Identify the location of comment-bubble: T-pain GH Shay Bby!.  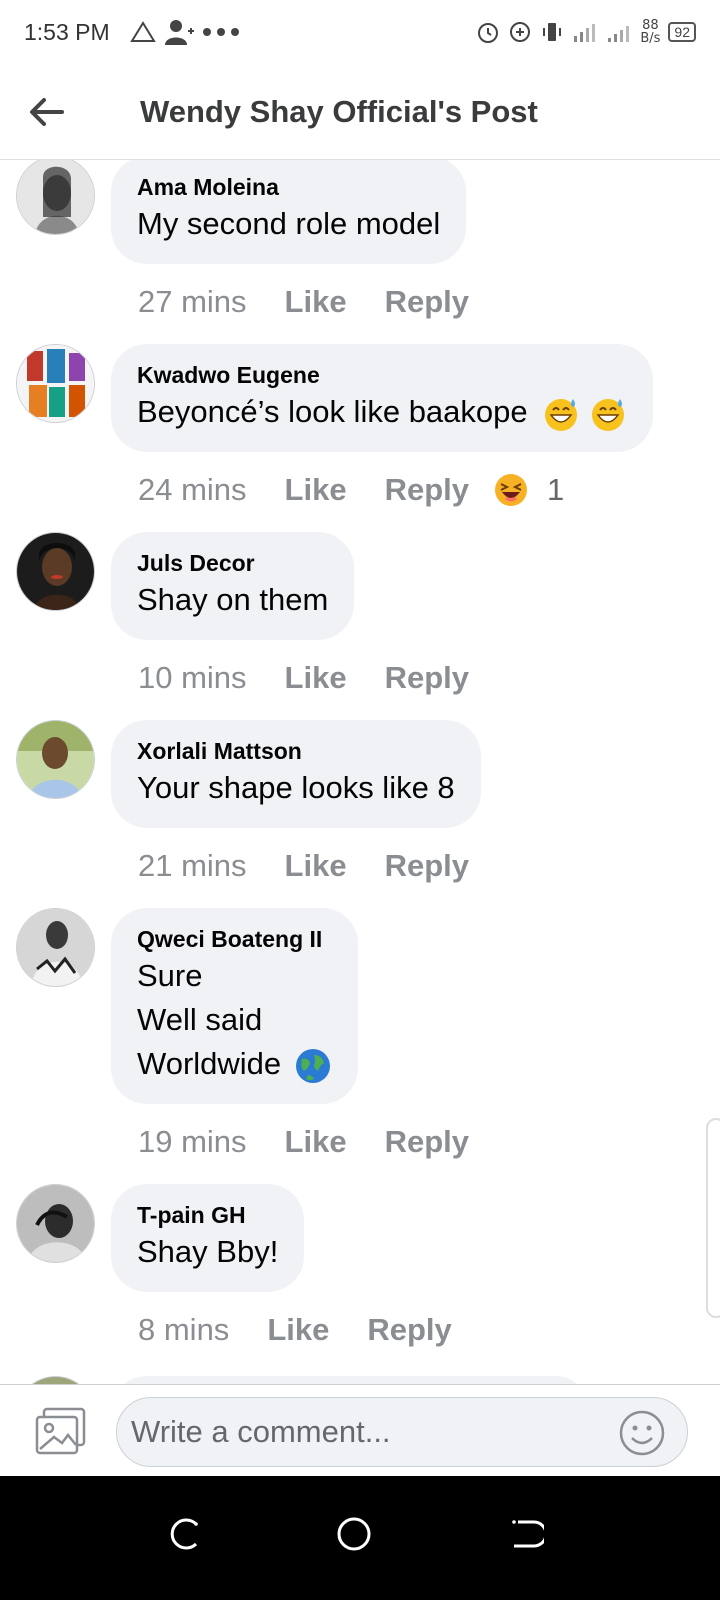
(208, 1238).